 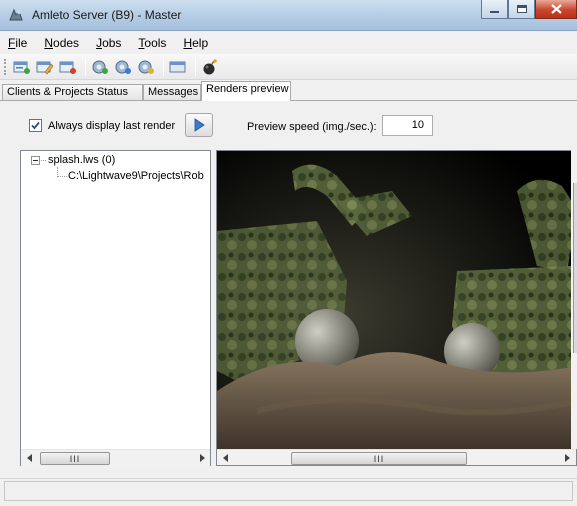 What do you see at coordinates (407, 125) in the screenshot?
I see `preview-speed-input: 10` at bounding box center [407, 125].